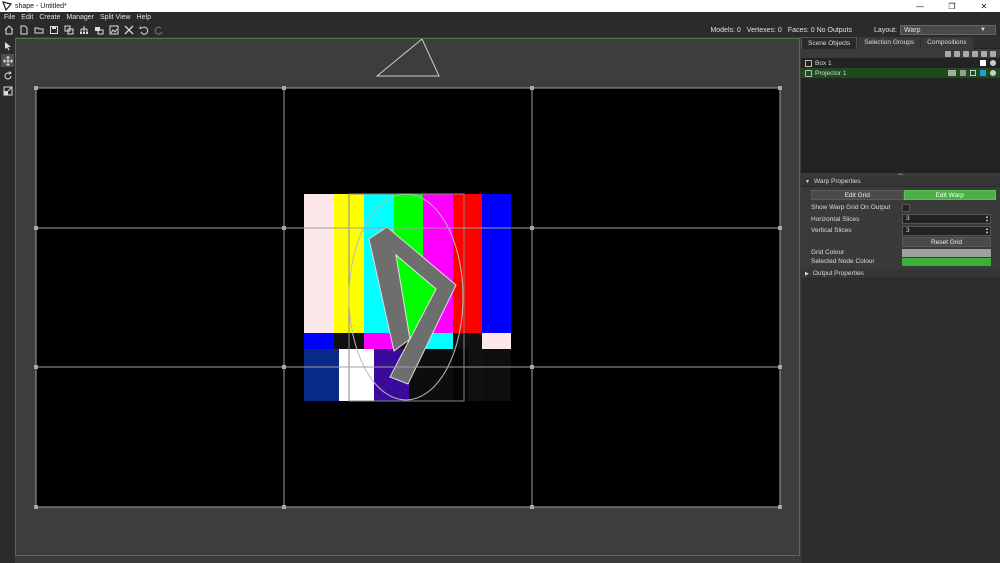 This screenshot has height=563, width=1000. What do you see at coordinates (7, 60) in the screenshot?
I see `move-icon` at bounding box center [7, 60].